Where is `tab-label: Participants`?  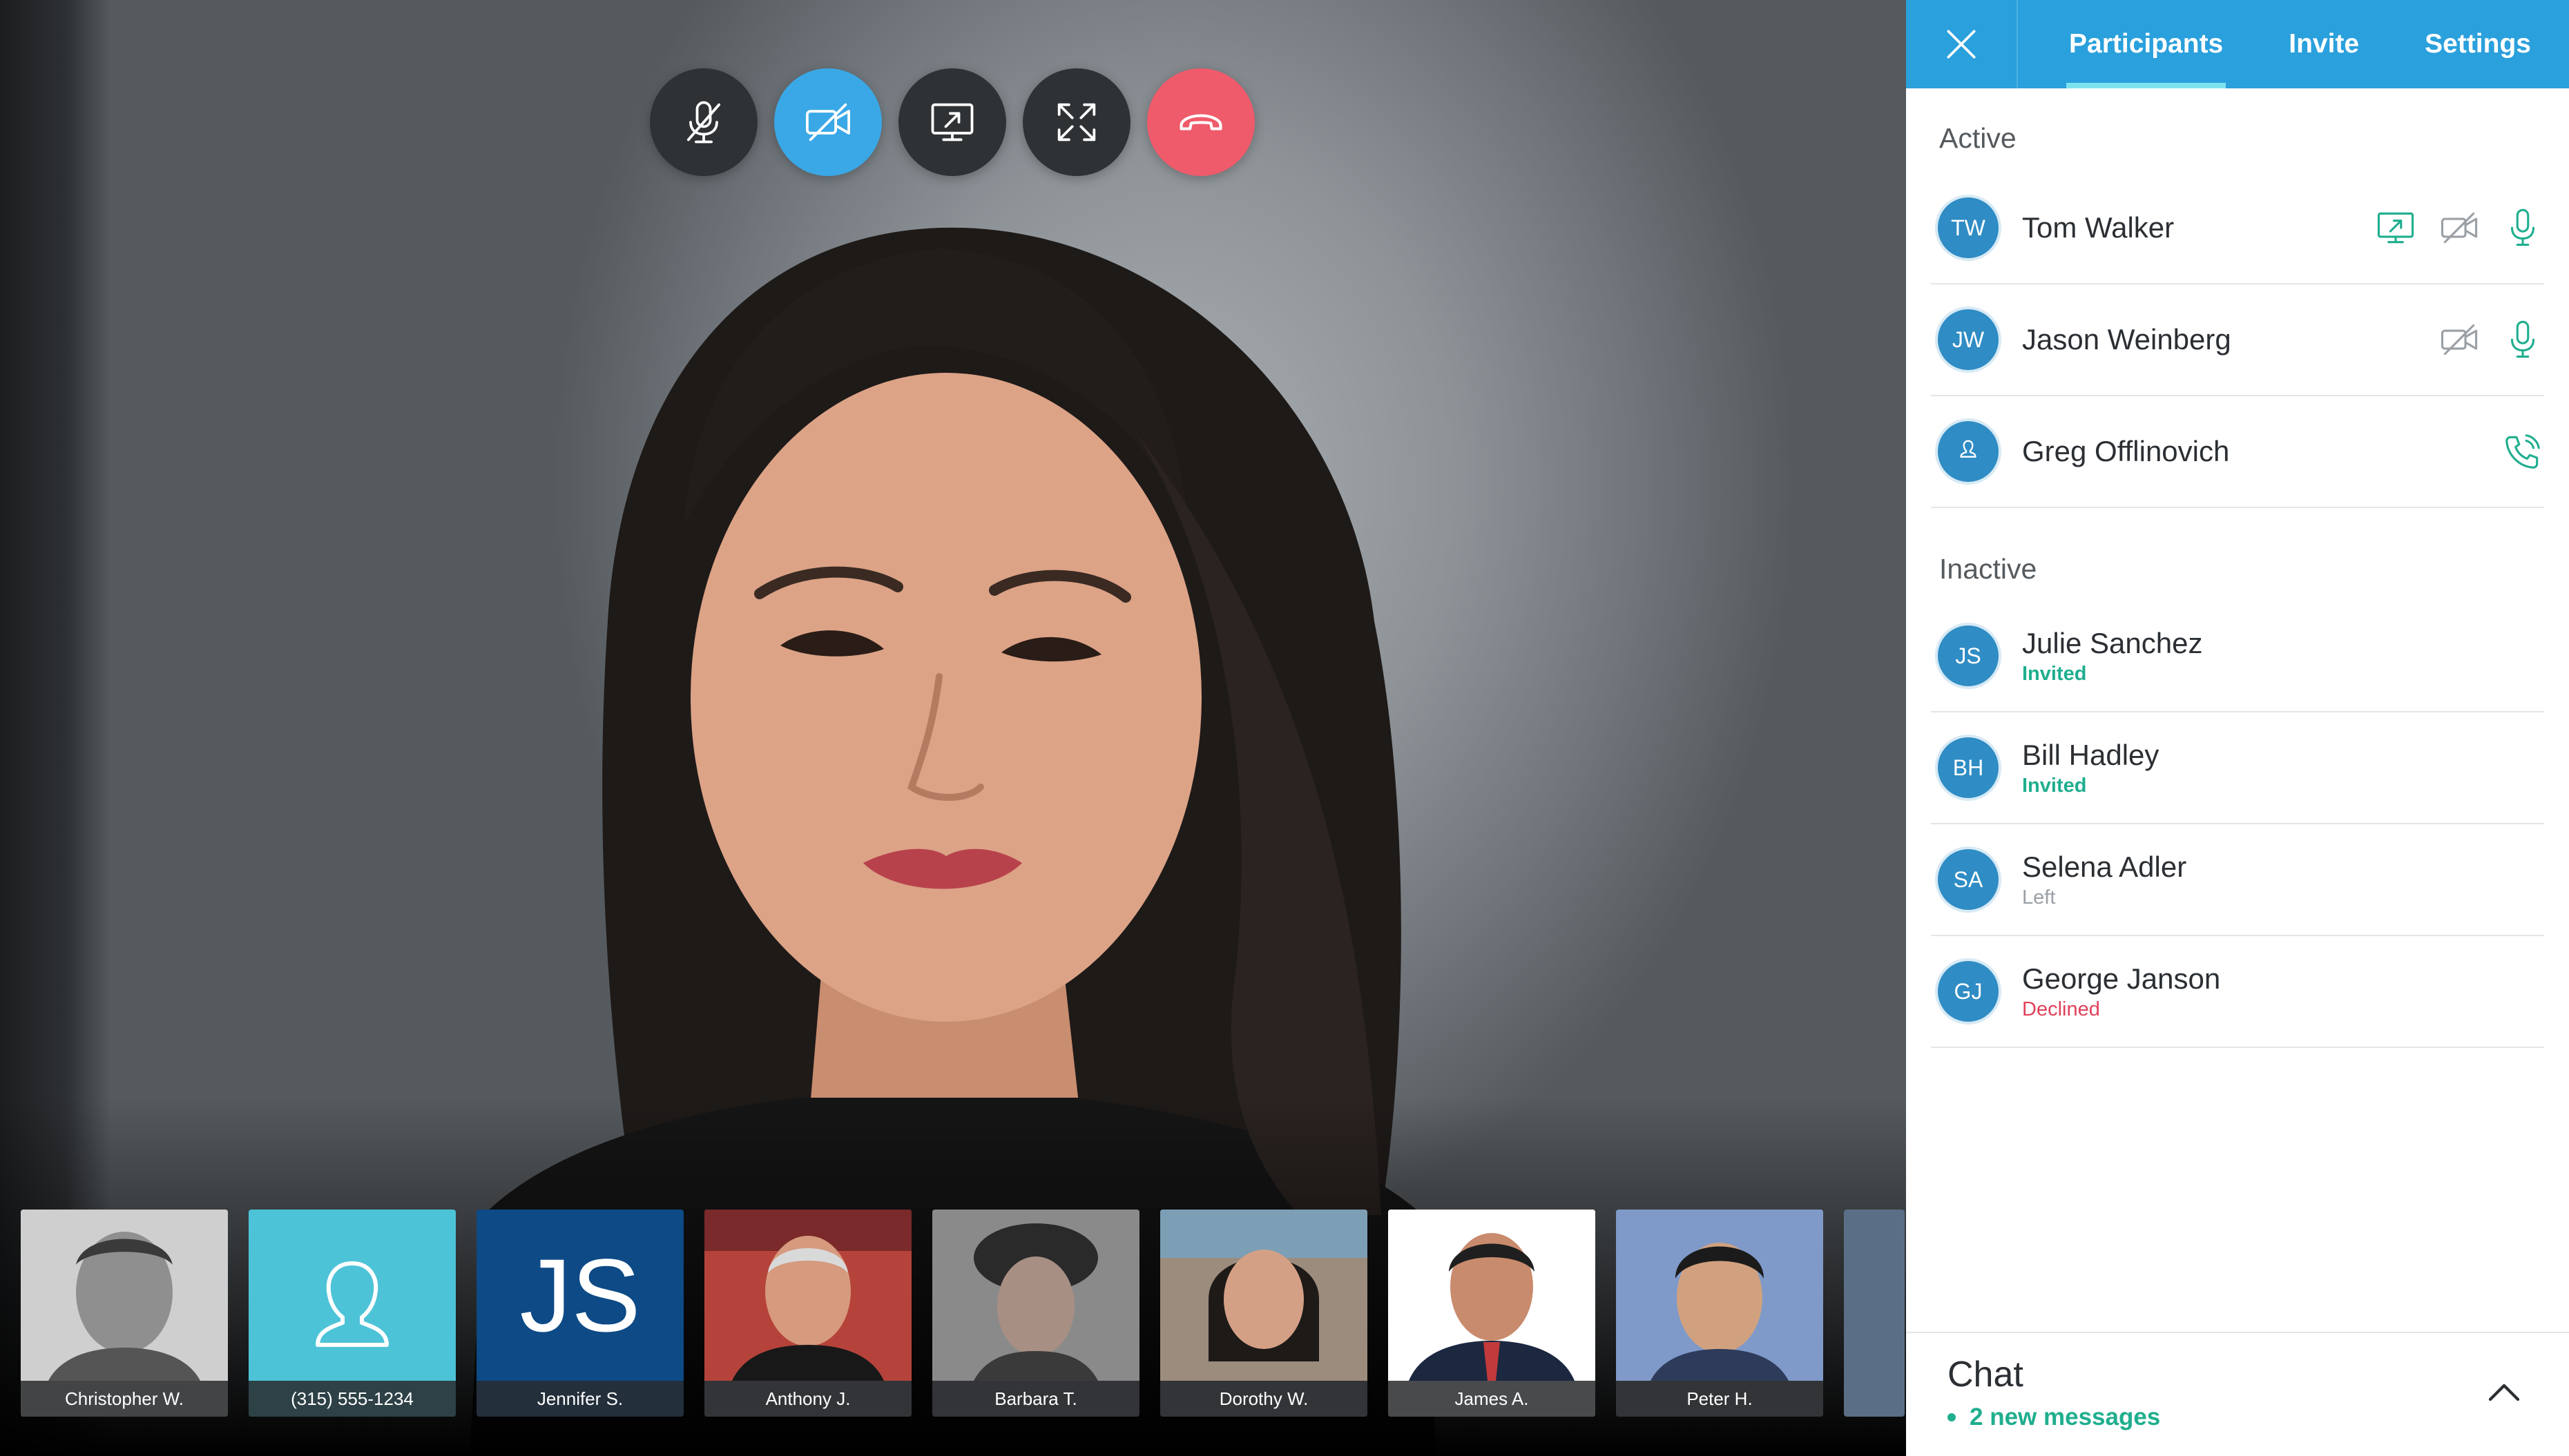 tab-label: Participants is located at coordinates (2146, 44).